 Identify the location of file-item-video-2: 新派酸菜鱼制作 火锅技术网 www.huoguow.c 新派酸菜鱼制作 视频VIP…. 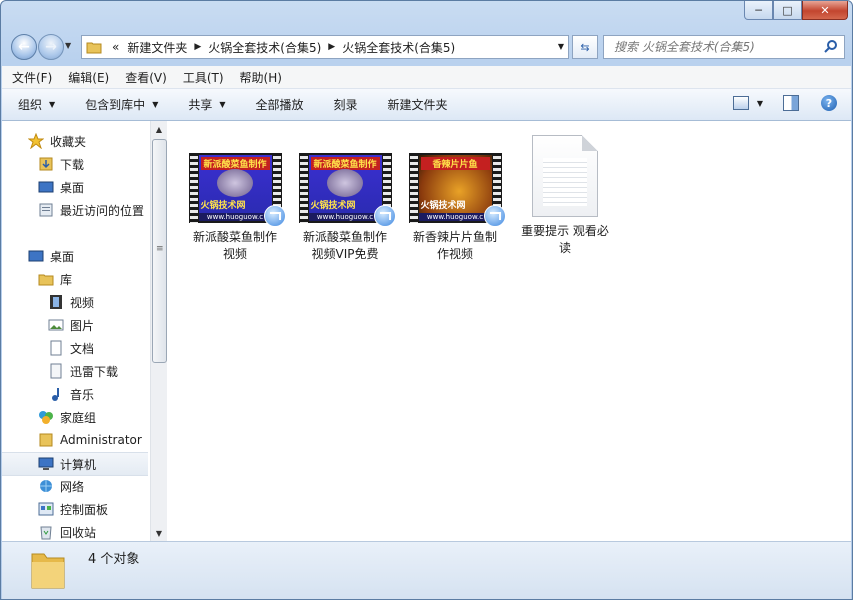
(345, 206).